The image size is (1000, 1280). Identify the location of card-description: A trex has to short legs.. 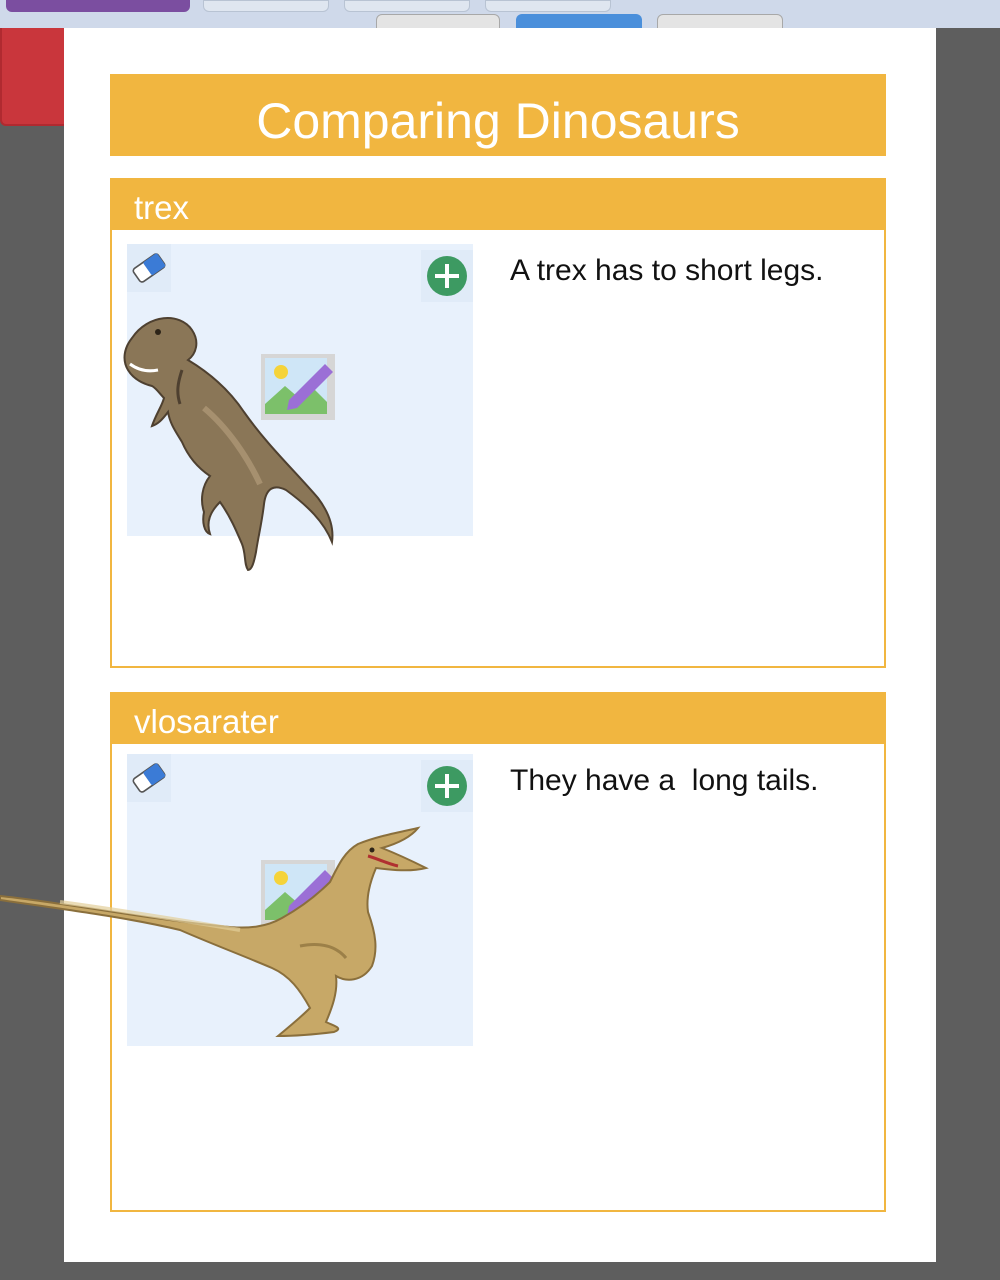
(667, 271).